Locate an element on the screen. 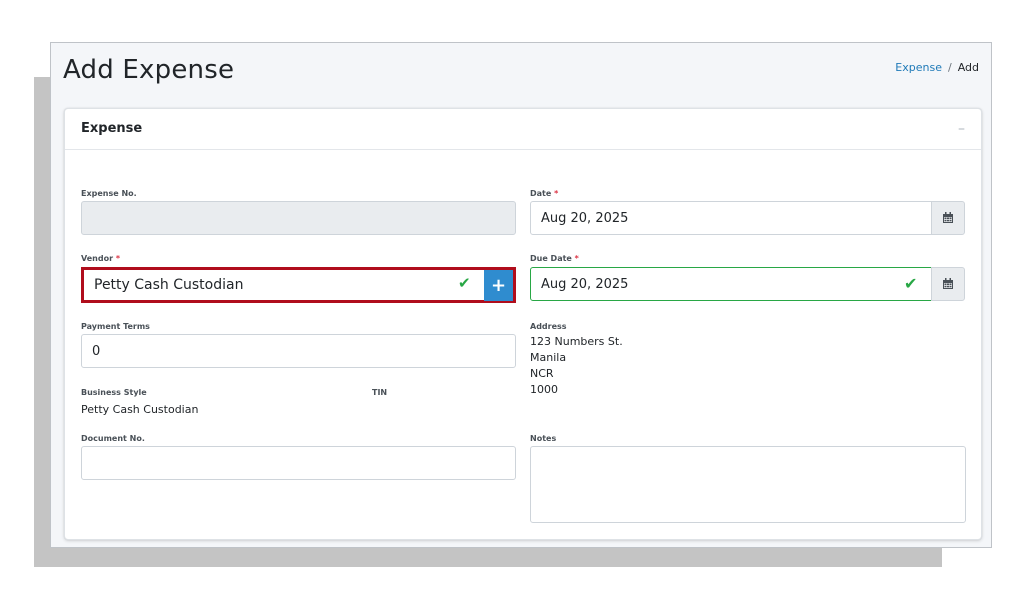  tin-label: TIN is located at coordinates (380, 392).